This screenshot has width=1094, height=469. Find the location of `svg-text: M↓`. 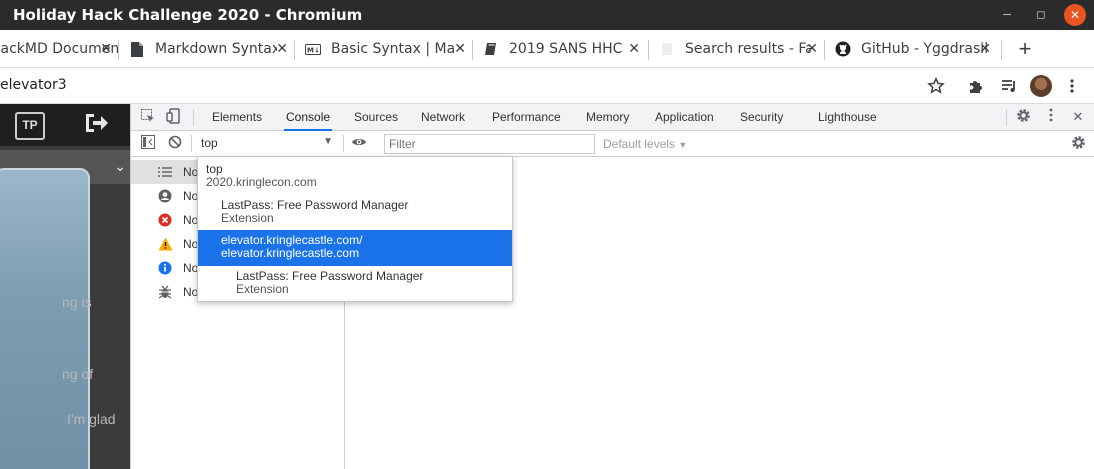

svg-text: M↓ is located at coordinates (313, 50).